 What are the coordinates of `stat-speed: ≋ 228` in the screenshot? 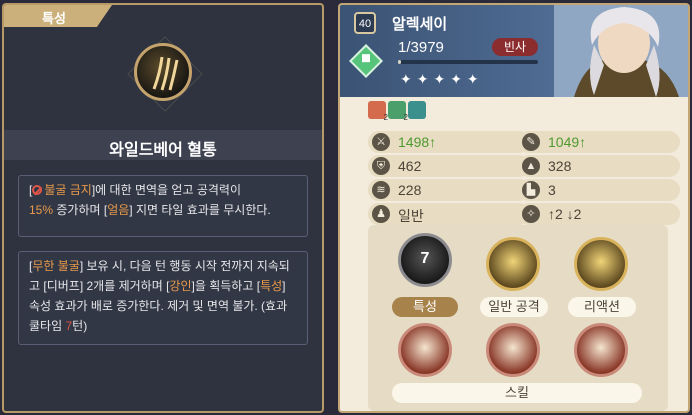 It's located at (449, 190).